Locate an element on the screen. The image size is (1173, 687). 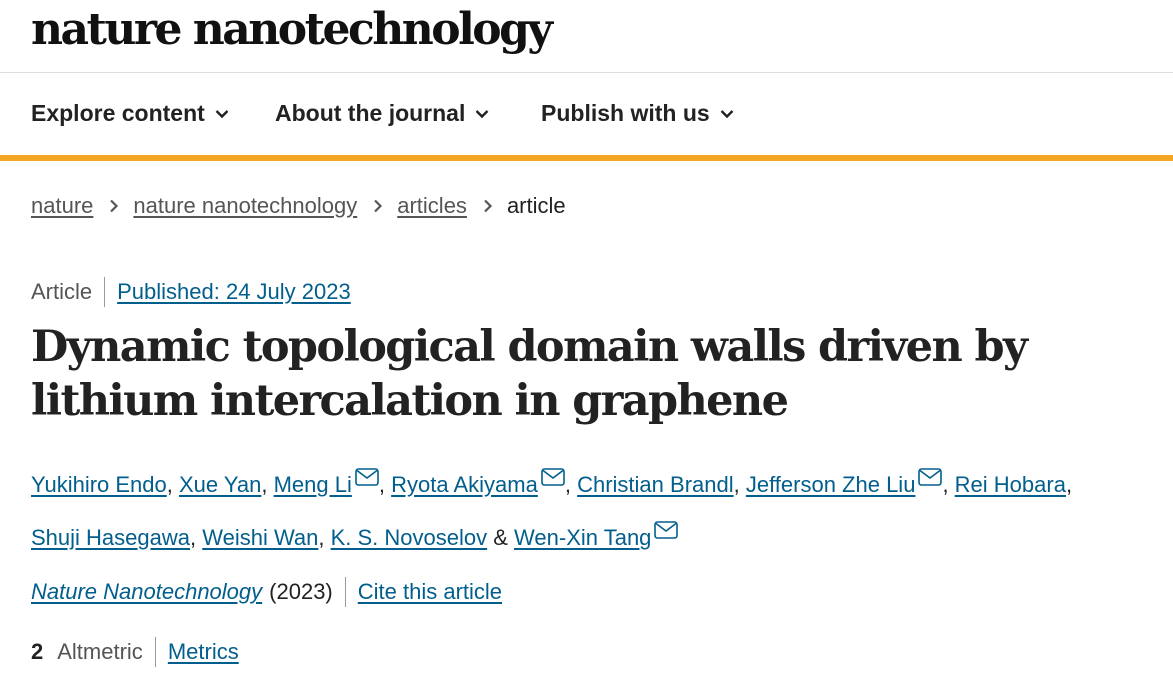
altmetric-label: Altmetric is located at coordinates (100, 651).